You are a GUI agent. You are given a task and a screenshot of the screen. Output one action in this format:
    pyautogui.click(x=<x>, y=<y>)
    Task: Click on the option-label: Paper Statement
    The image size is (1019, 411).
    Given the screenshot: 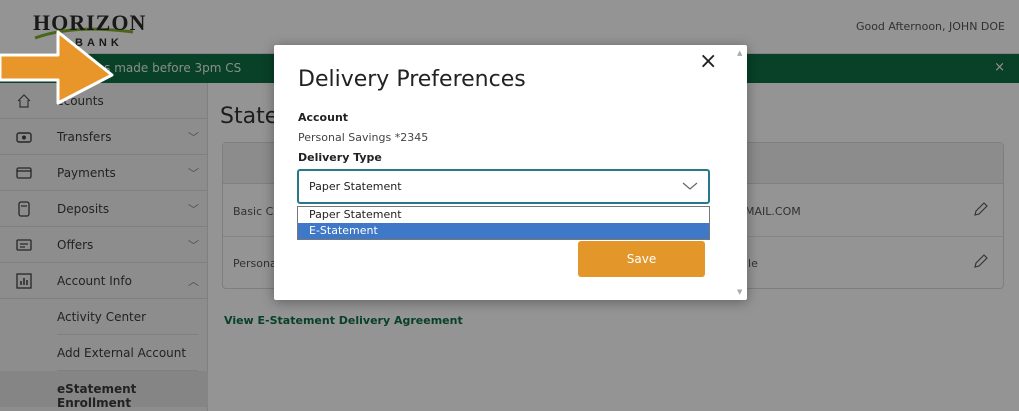 What is the action you would take?
    pyautogui.click(x=355, y=214)
    